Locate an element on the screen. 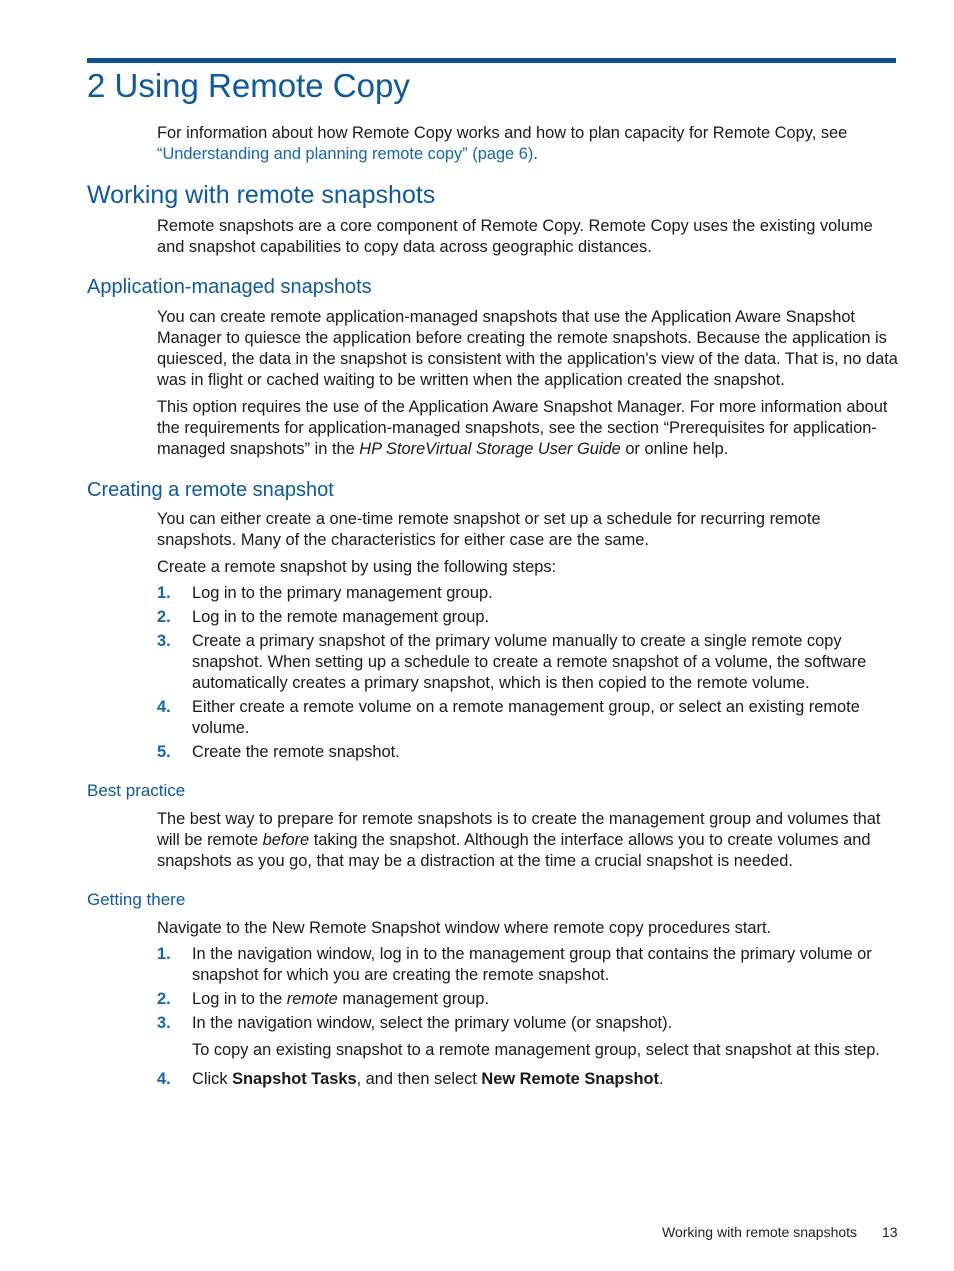 Image resolution: width=954 pixels, height=1271 pixels. page-number: 13 is located at coordinates (890, 1232).